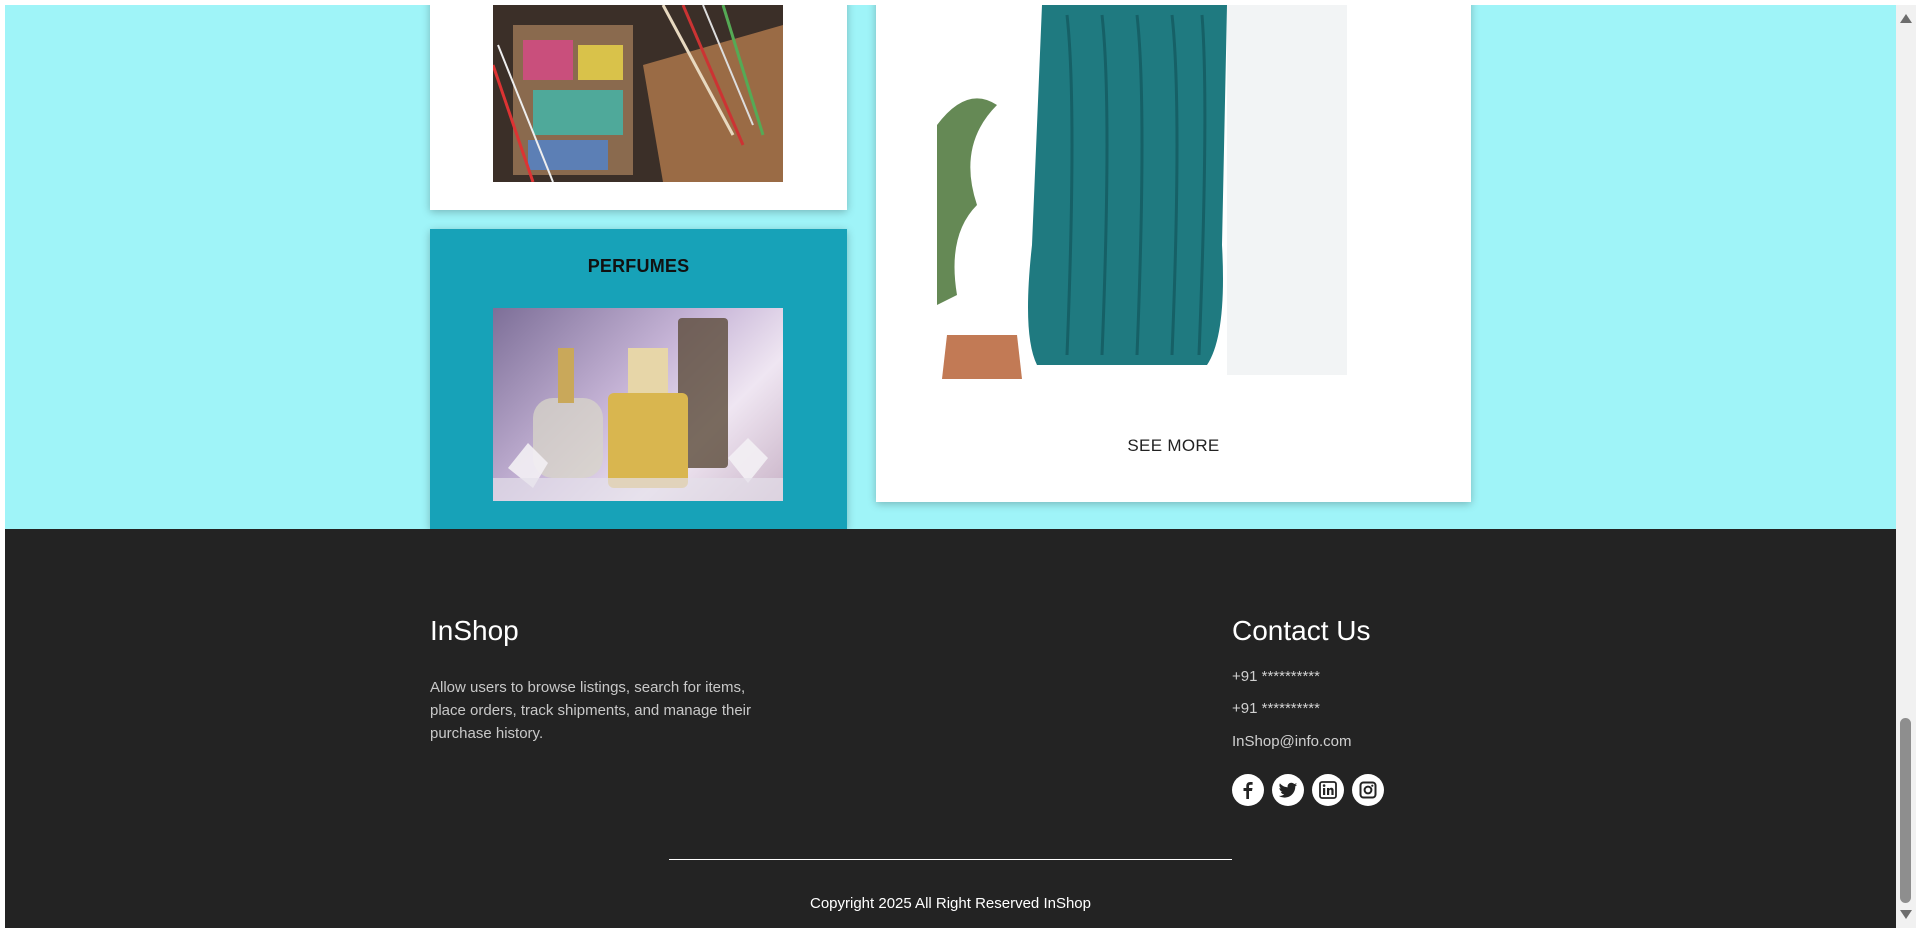  Describe the element at coordinates (638, 266) in the screenshot. I see `perfumes-title: PERFUMES` at that location.